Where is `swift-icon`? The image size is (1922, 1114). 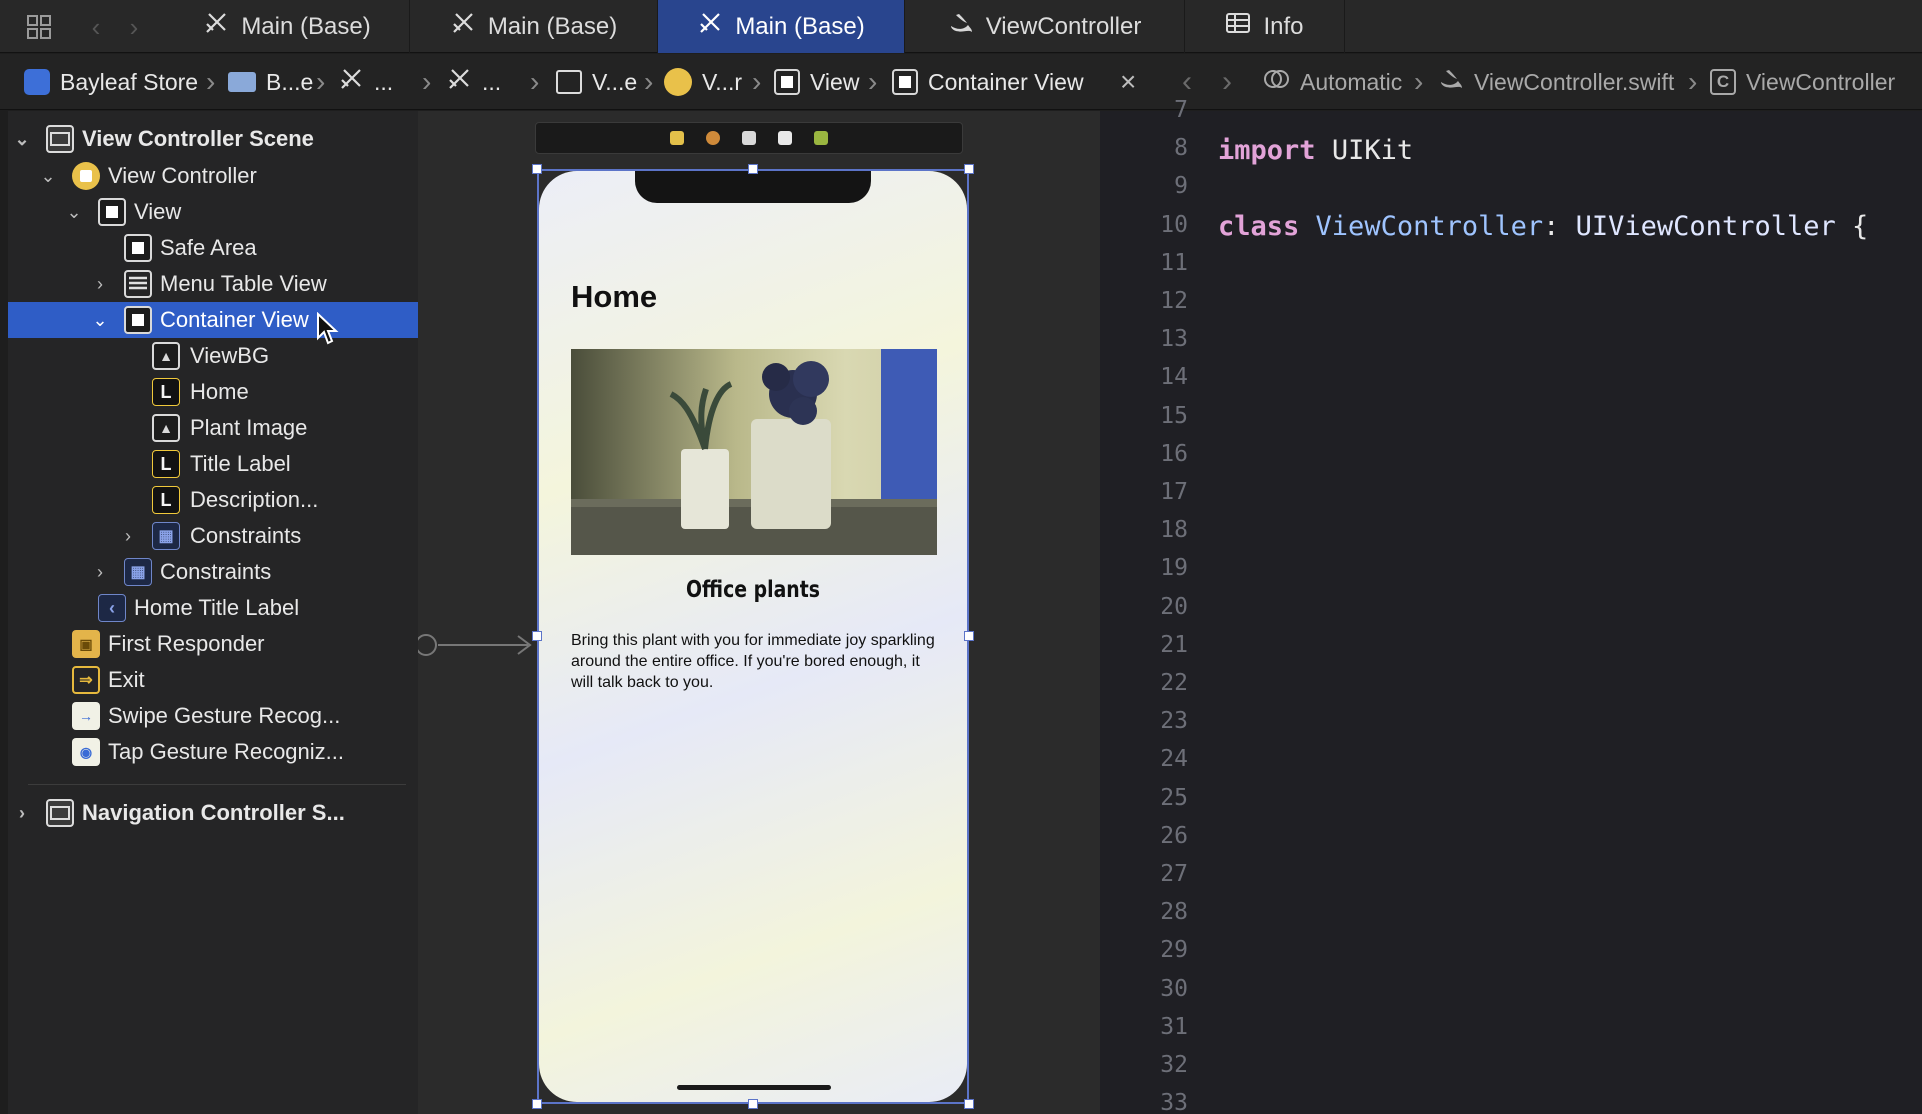 swift-icon is located at coordinates (1451, 82).